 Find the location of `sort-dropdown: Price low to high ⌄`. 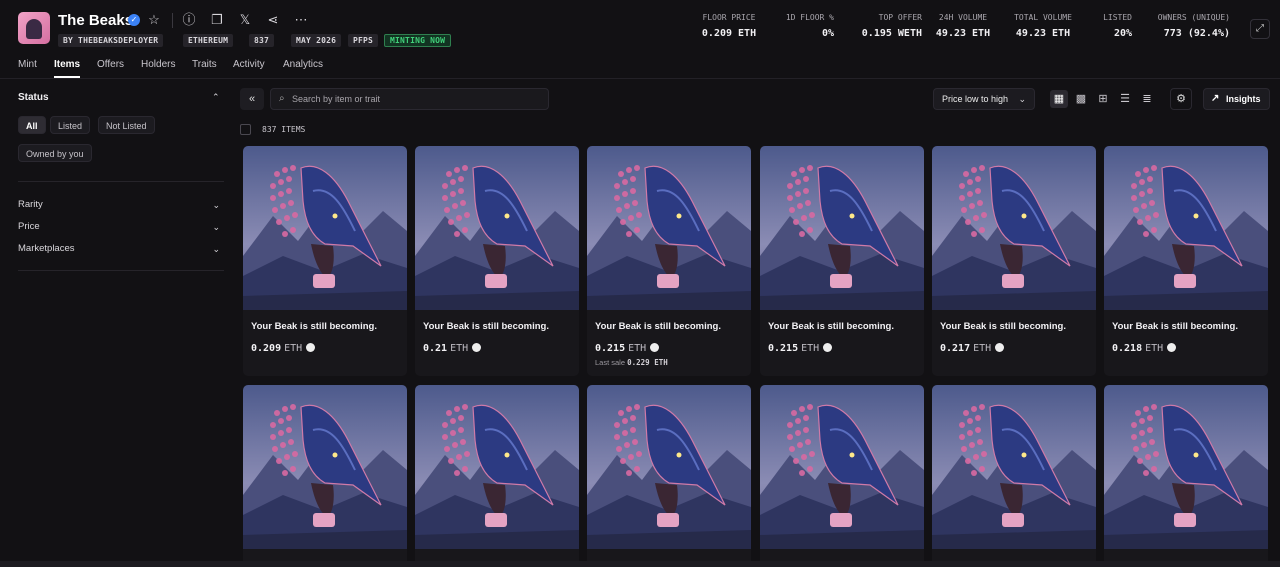

sort-dropdown: Price low to high ⌄ is located at coordinates (984, 99).